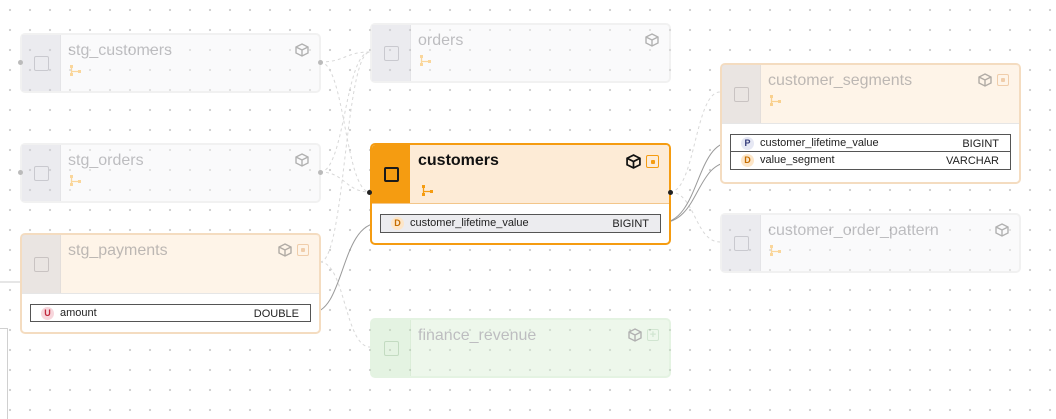  What do you see at coordinates (47, 313) in the screenshot?
I see `unique-key-icon: U` at bounding box center [47, 313].